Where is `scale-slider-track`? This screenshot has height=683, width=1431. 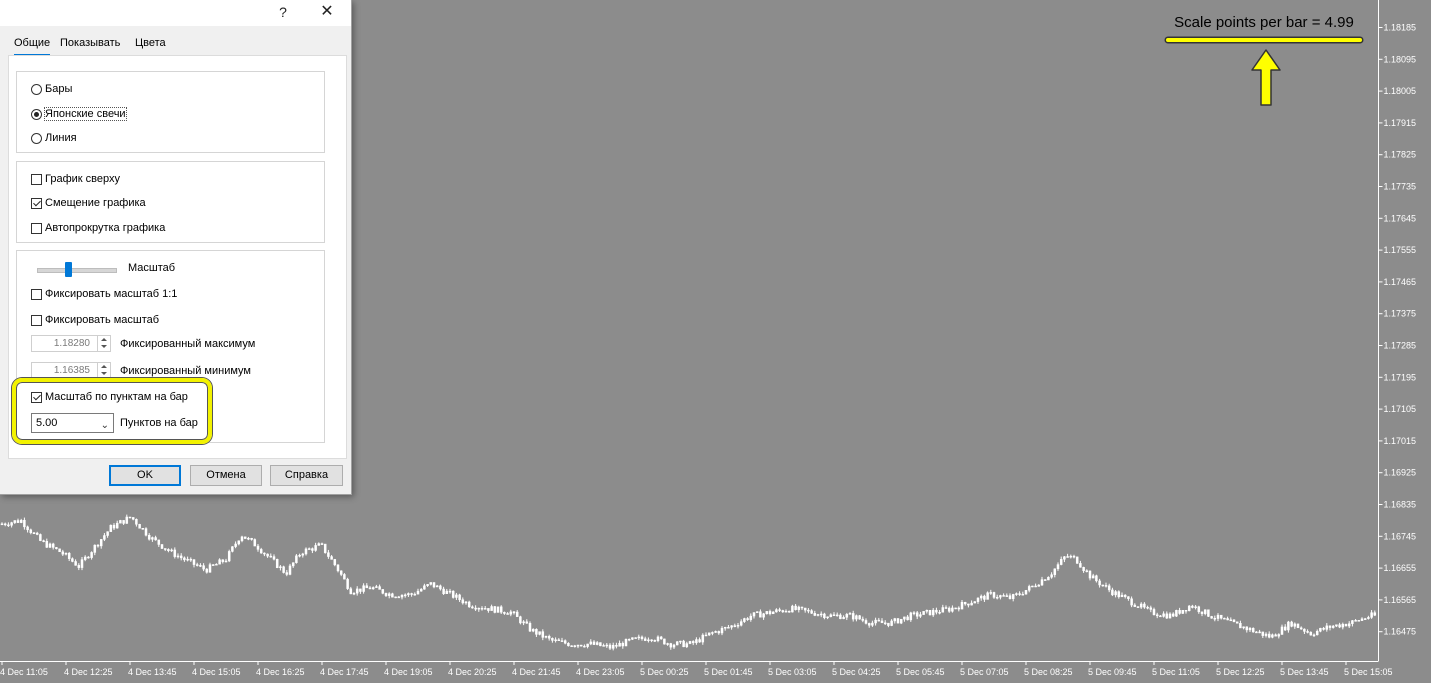 scale-slider-track is located at coordinates (77, 270).